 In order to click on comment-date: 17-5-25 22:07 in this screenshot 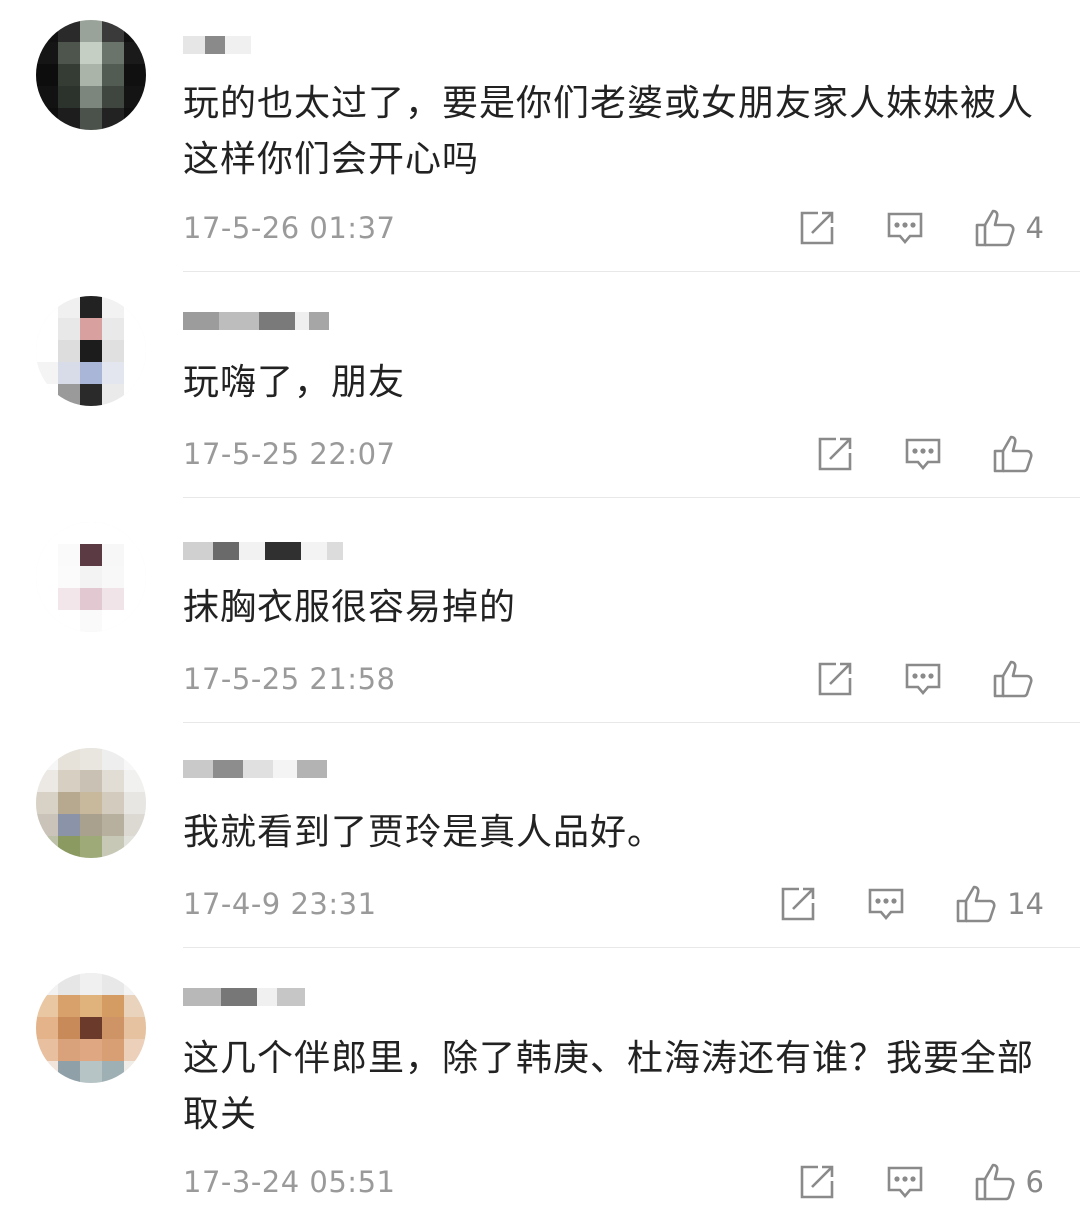, I will do `click(289, 454)`.